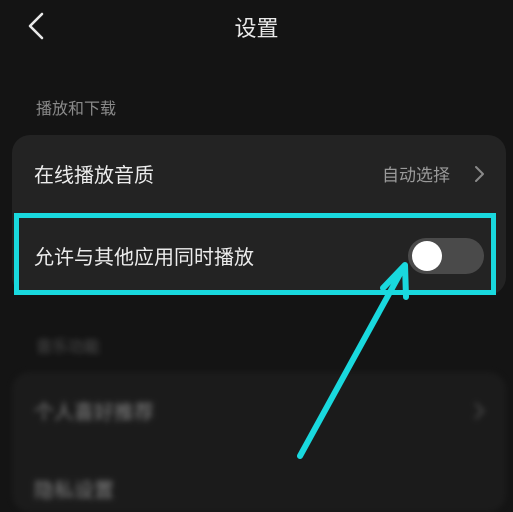 This screenshot has height=512, width=513. What do you see at coordinates (76, 108) in the screenshot?
I see `section-label-playback: 播放和下载` at bounding box center [76, 108].